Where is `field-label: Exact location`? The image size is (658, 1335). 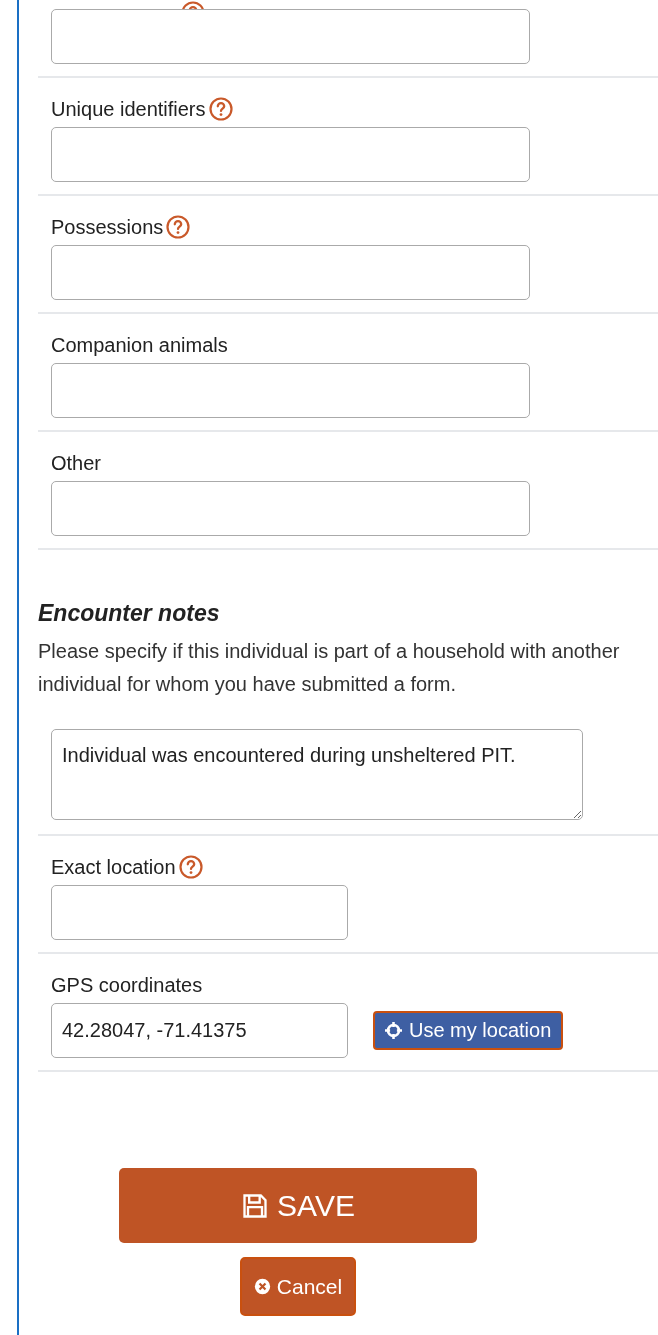
field-label: Exact location is located at coordinates (113, 867).